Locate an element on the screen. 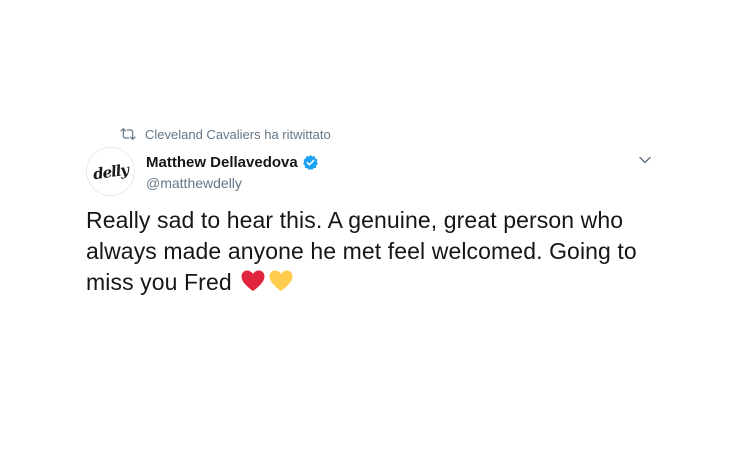 The width and height of the screenshot is (738, 462). yellow-heart-icon is located at coordinates (281, 280).